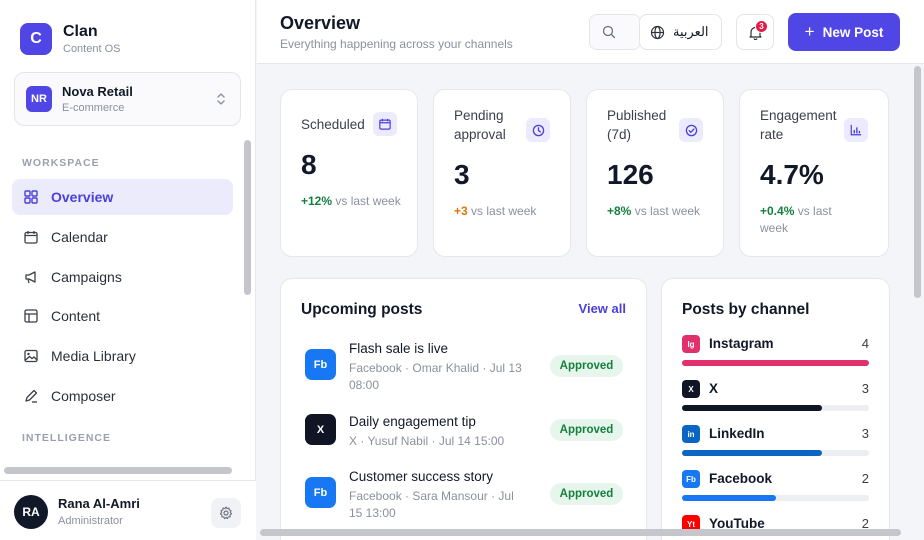  I want to click on sidebar-item-composer: Composer, so click(122, 396).